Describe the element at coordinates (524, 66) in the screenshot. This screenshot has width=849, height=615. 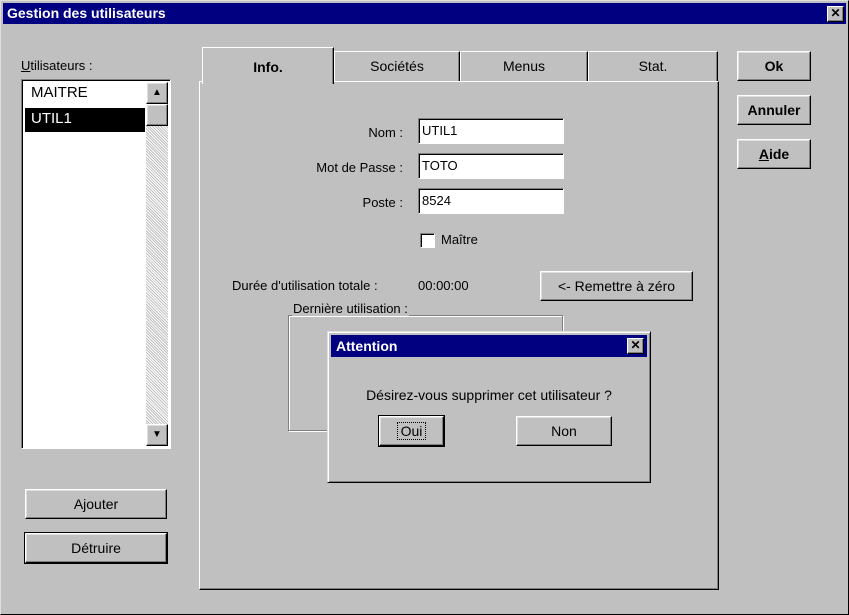
I see `tab-menus: Menus` at that location.